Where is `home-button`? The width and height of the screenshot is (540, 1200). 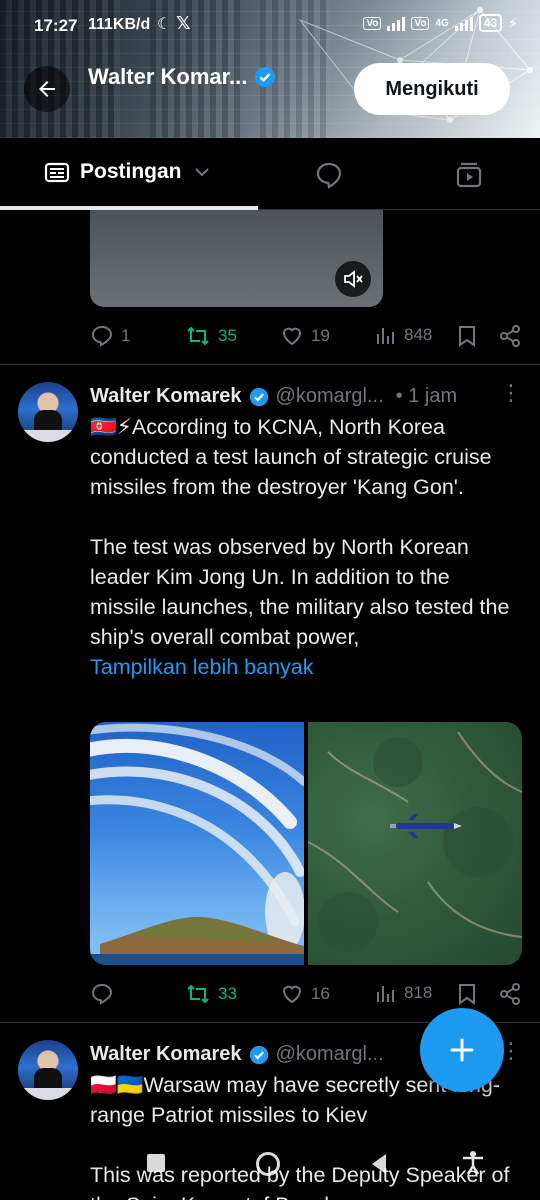
home-button is located at coordinates (268, 1164).